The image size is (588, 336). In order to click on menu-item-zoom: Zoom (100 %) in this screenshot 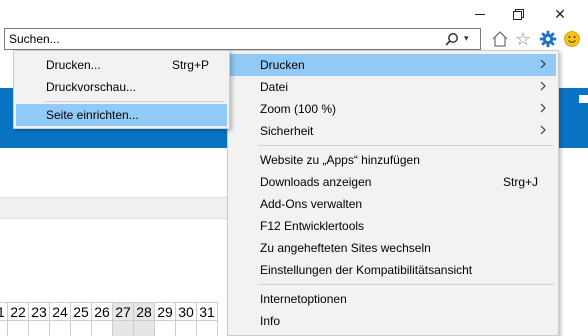, I will do `click(393, 109)`.